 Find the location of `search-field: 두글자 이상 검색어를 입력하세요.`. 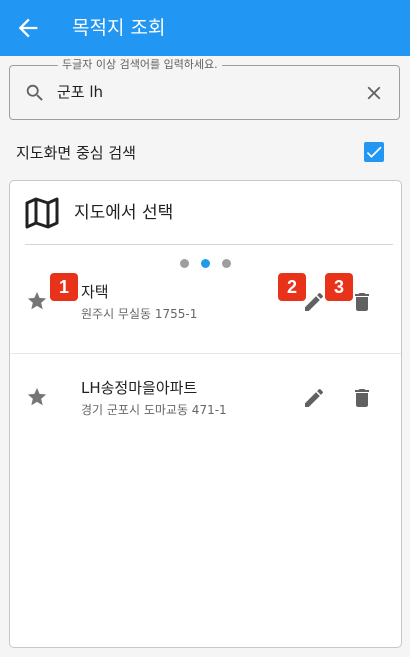

search-field: 두글자 이상 검색어를 입력하세요. is located at coordinates (204, 88).